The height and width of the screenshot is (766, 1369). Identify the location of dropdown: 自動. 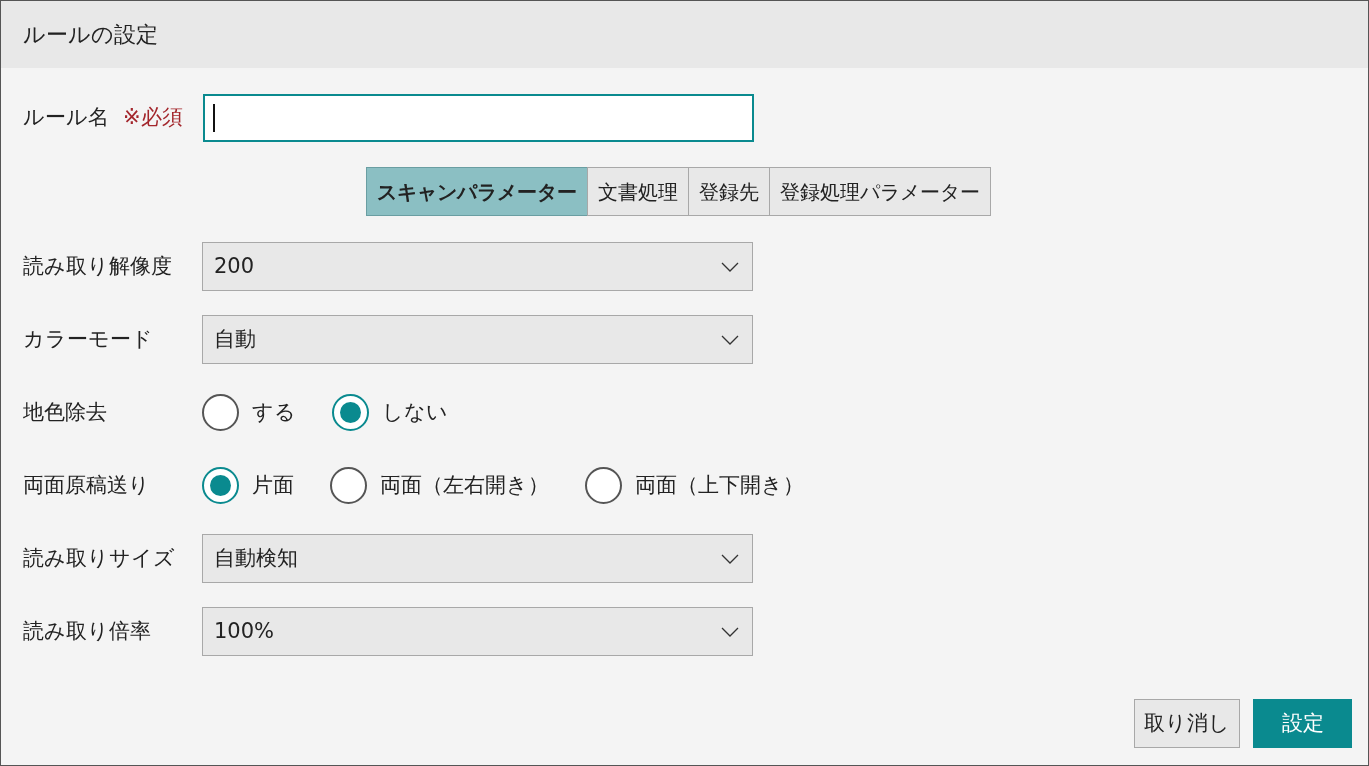
(477, 339).